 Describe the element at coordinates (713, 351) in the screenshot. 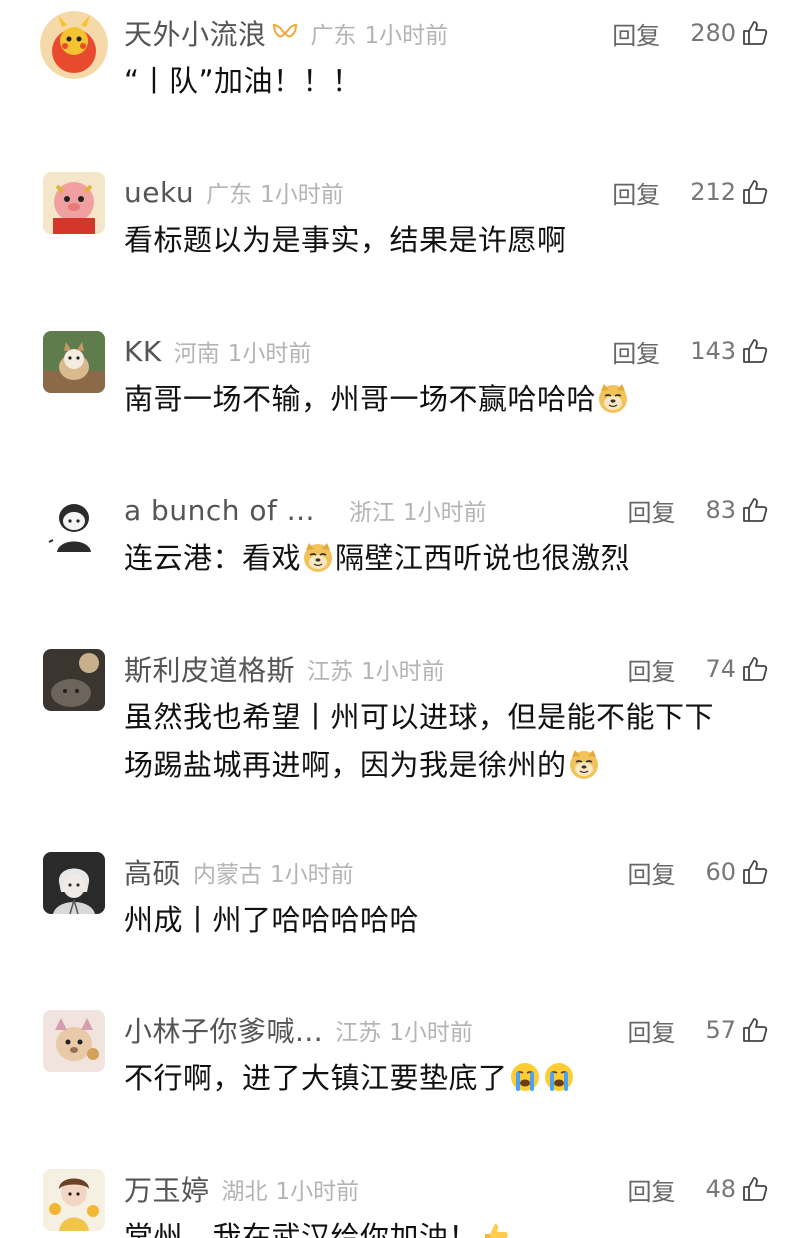

I see `like-count: 143` at that location.